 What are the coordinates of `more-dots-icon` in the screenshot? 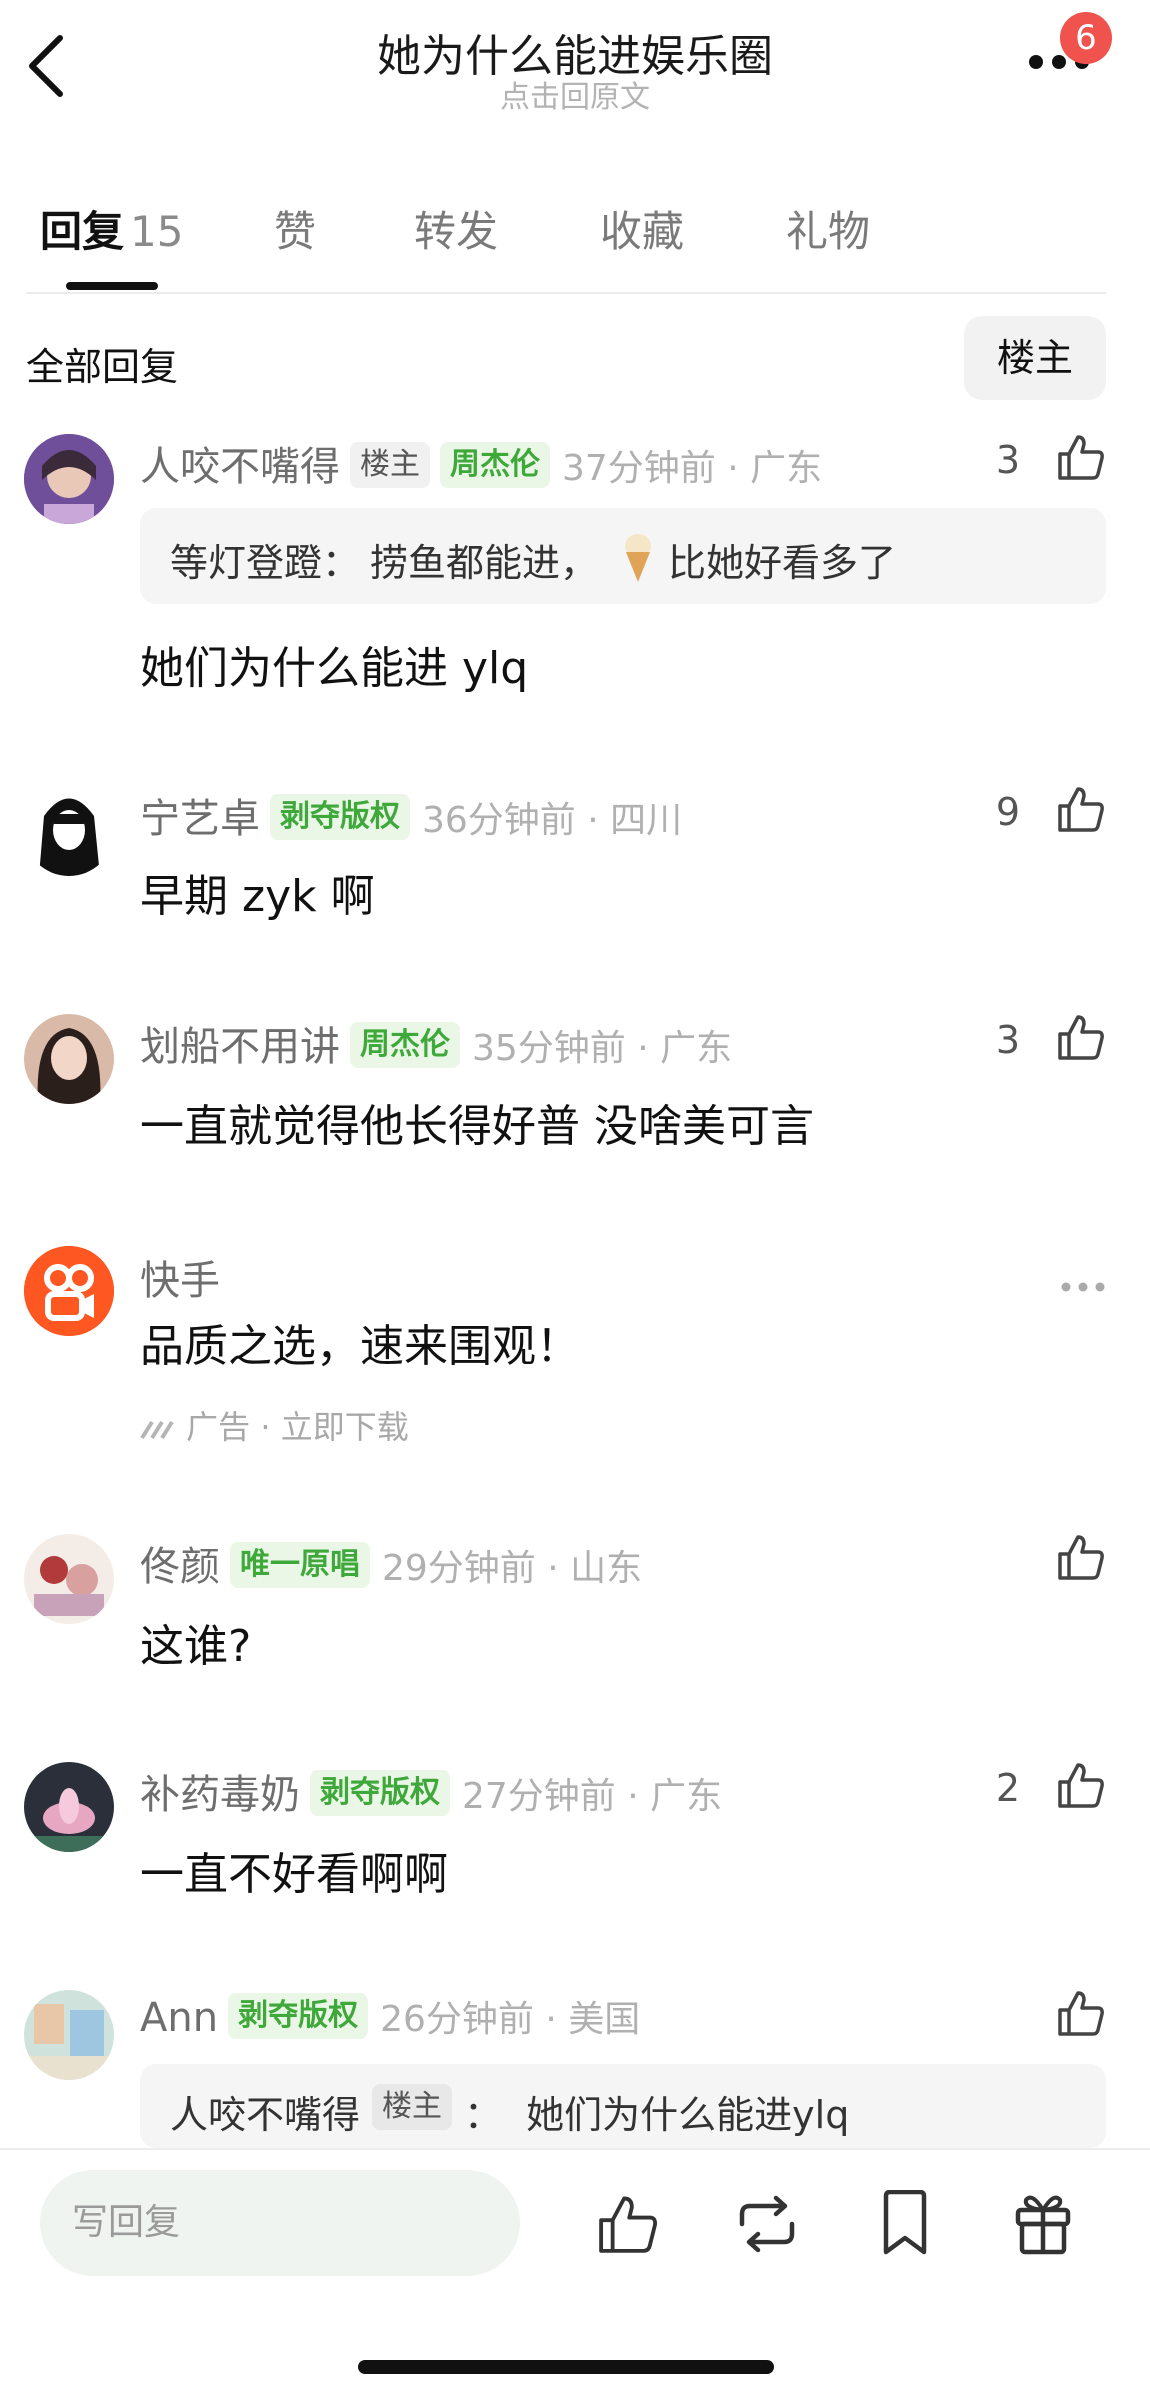 It's located at (1083, 1287).